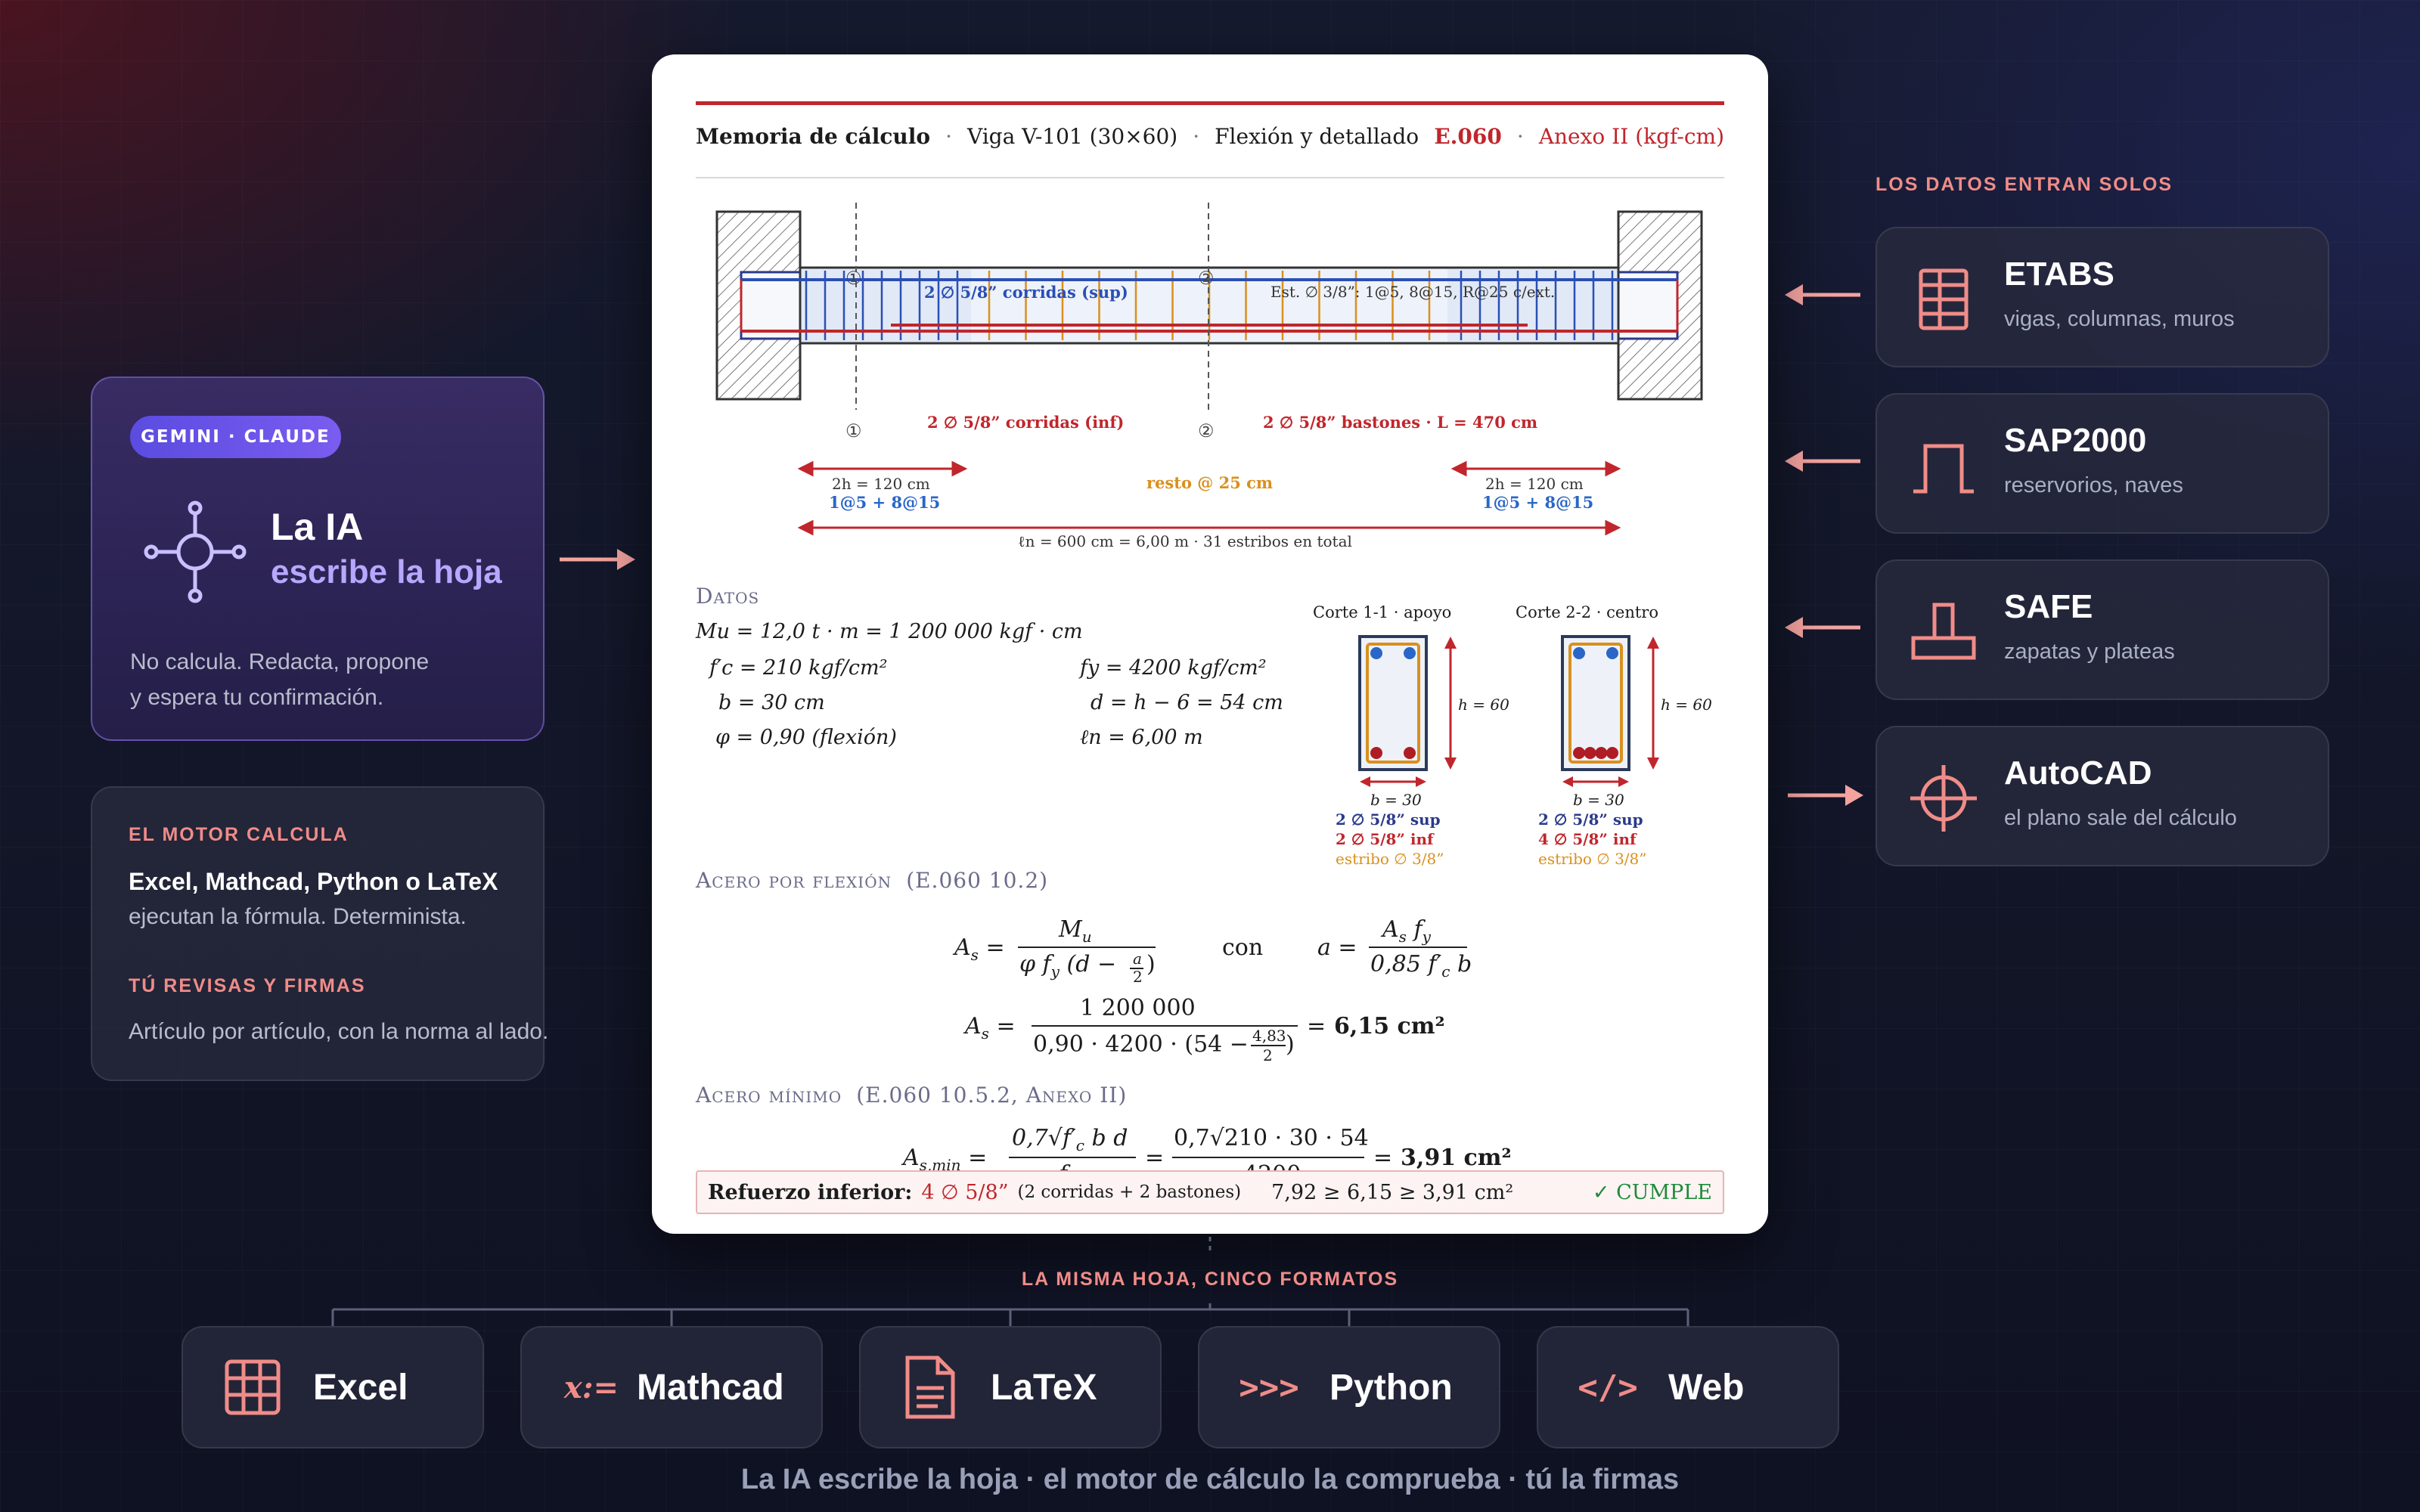 This screenshot has width=2420, height=1512. I want to click on source-desc: zapatas y plateas, so click(2089, 652).